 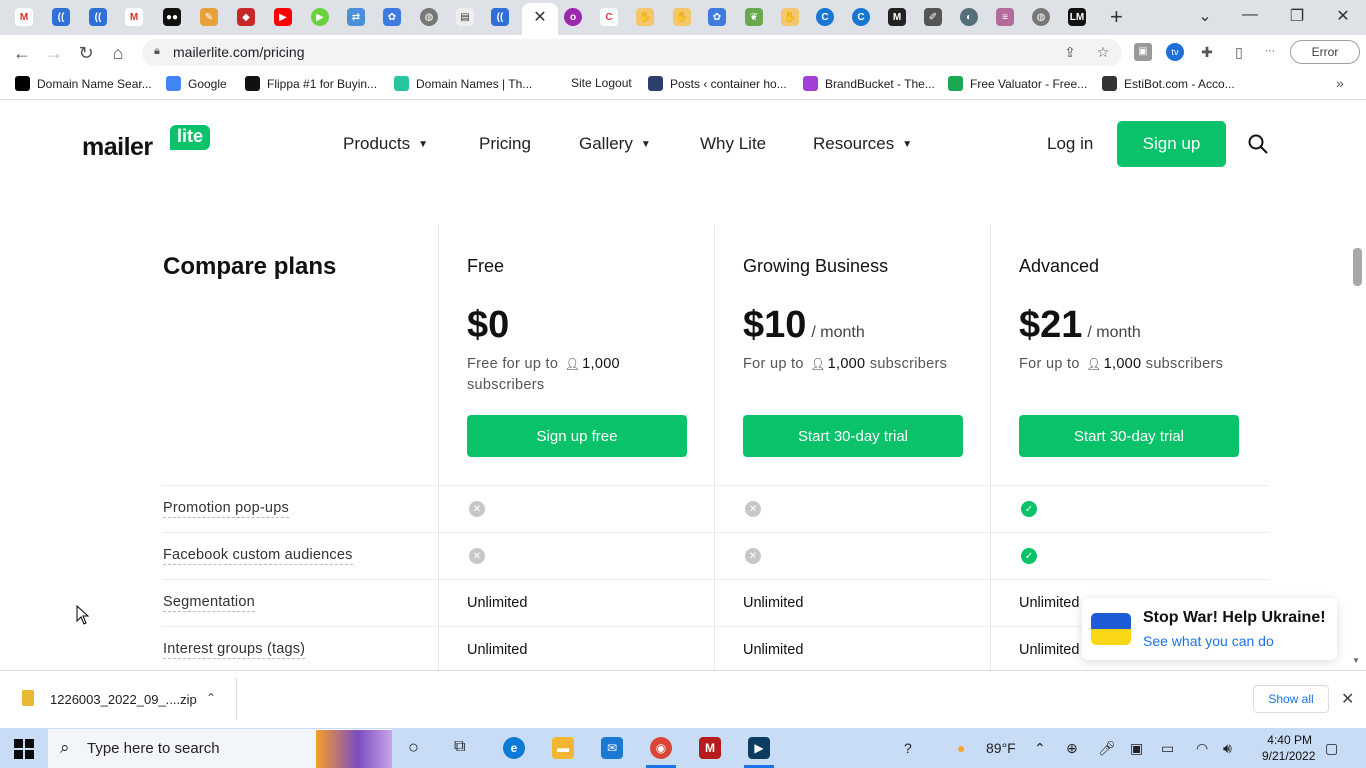 What do you see at coordinates (209, 17) in the screenshot?
I see `site-tab-icon: ✎` at bounding box center [209, 17].